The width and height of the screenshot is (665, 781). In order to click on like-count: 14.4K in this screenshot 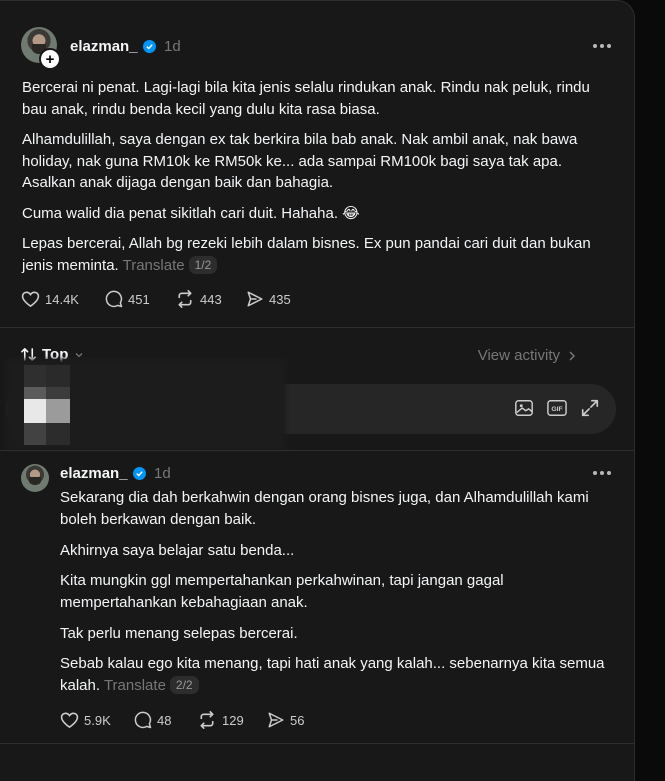, I will do `click(62, 299)`.